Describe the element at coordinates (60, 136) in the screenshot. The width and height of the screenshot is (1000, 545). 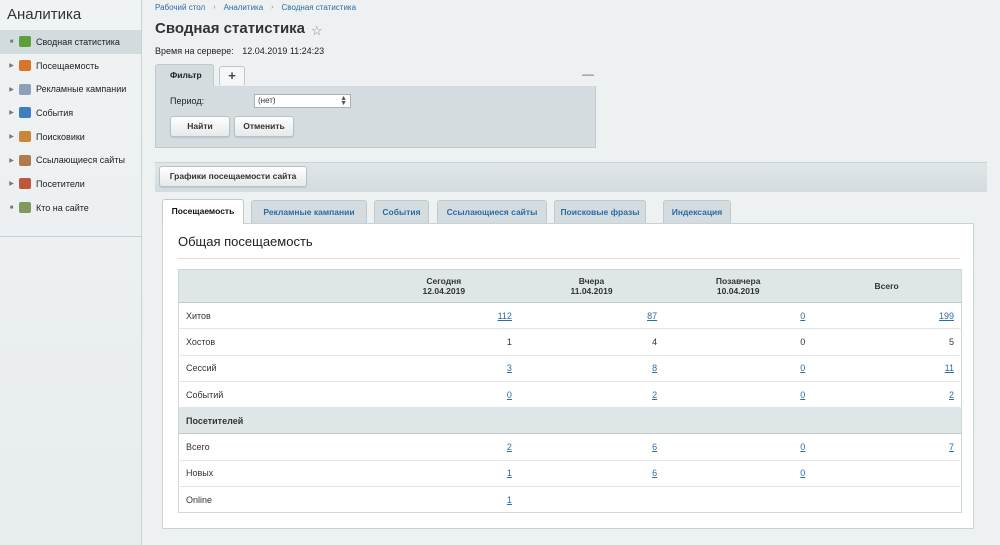
I see `sidebar-item-label: Поисковики` at that location.